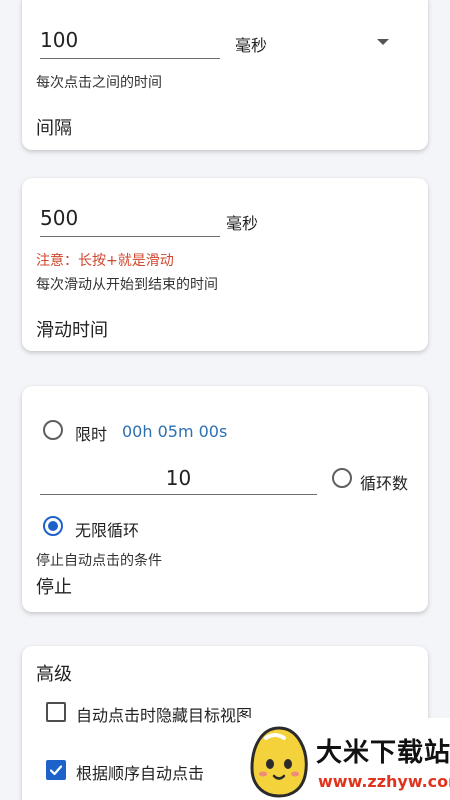 This screenshot has height=800, width=450. I want to click on site-watermark: 大米下载站 www.zzhyw.com, so click(345, 759).